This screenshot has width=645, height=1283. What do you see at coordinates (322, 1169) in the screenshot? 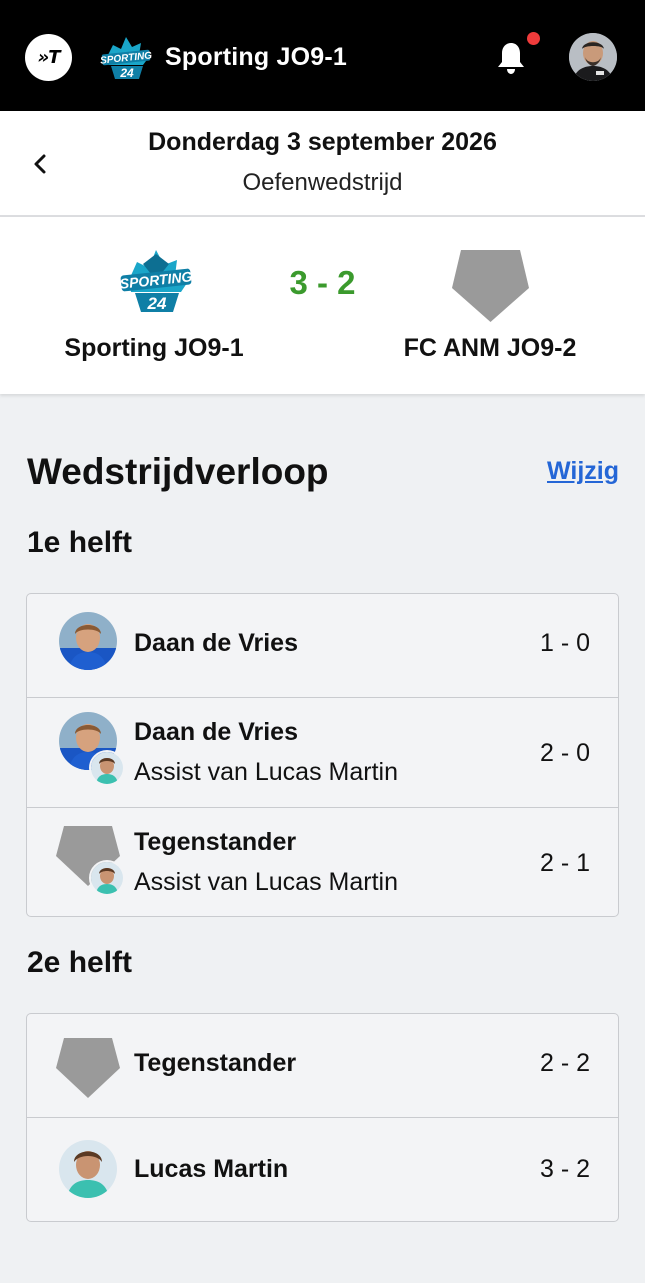
I see `event-row: Lucas Martin 3 - 2` at bounding box center [322, 1169].